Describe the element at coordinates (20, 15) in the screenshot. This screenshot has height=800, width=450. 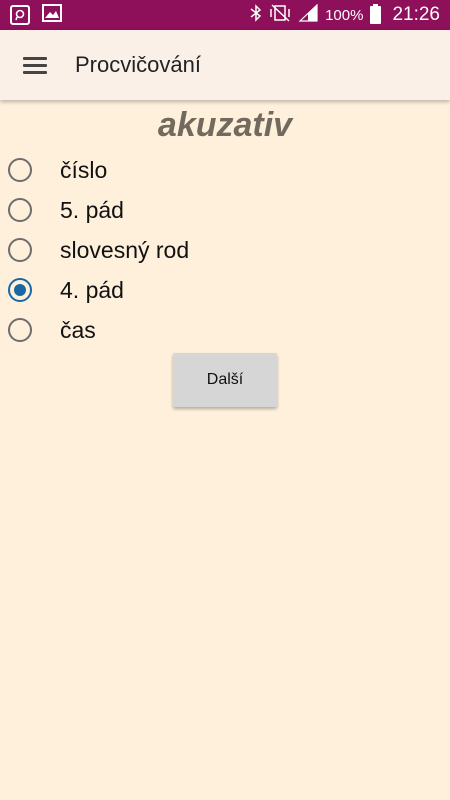
I see `notification-app-icon` at that location.